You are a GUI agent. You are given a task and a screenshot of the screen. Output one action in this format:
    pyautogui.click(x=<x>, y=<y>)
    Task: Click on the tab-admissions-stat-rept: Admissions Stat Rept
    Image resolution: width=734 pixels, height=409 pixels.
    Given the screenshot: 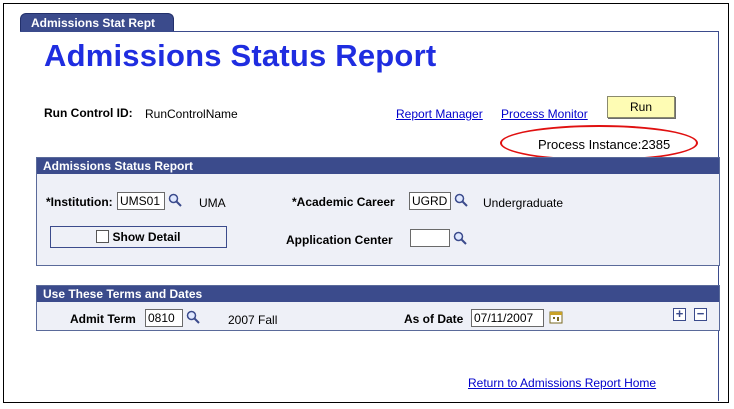 What is the action you would take?
    pyautogui.click(x=97, y=22)
    